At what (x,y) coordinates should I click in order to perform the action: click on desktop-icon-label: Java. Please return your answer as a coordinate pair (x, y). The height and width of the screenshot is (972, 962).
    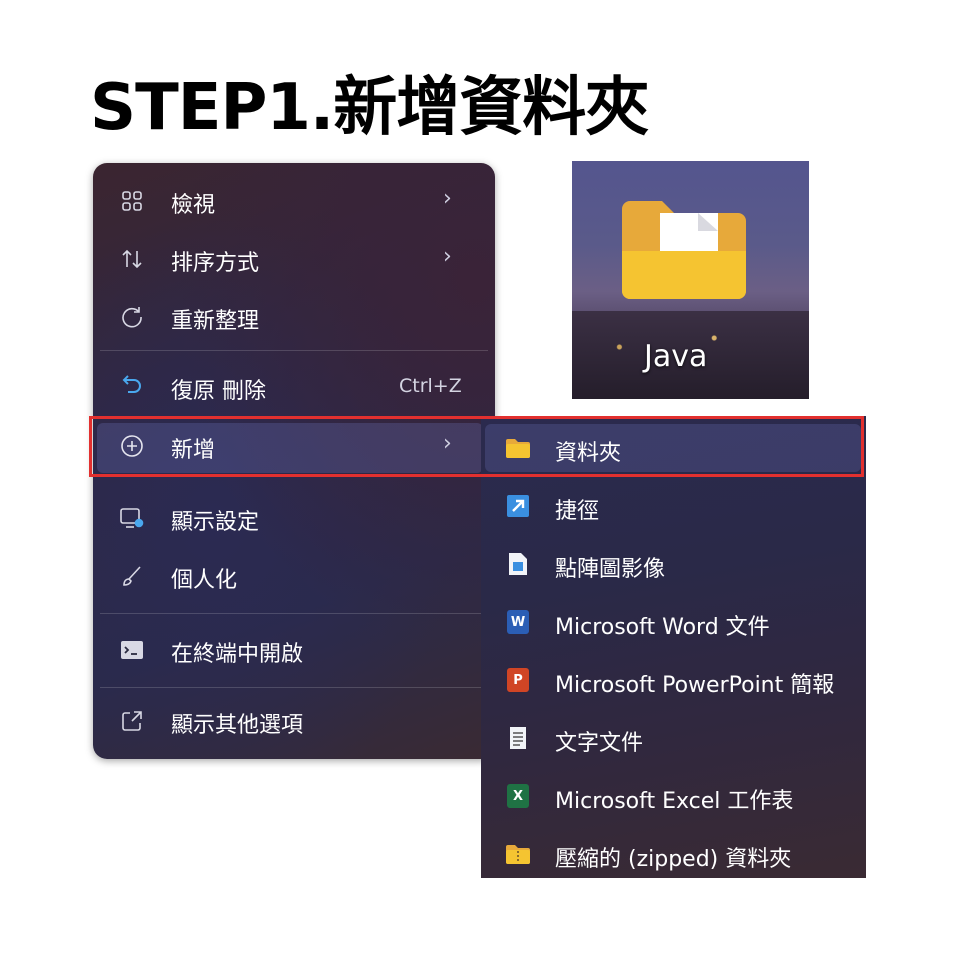
    Looking at the image, I should click on (676, 356).